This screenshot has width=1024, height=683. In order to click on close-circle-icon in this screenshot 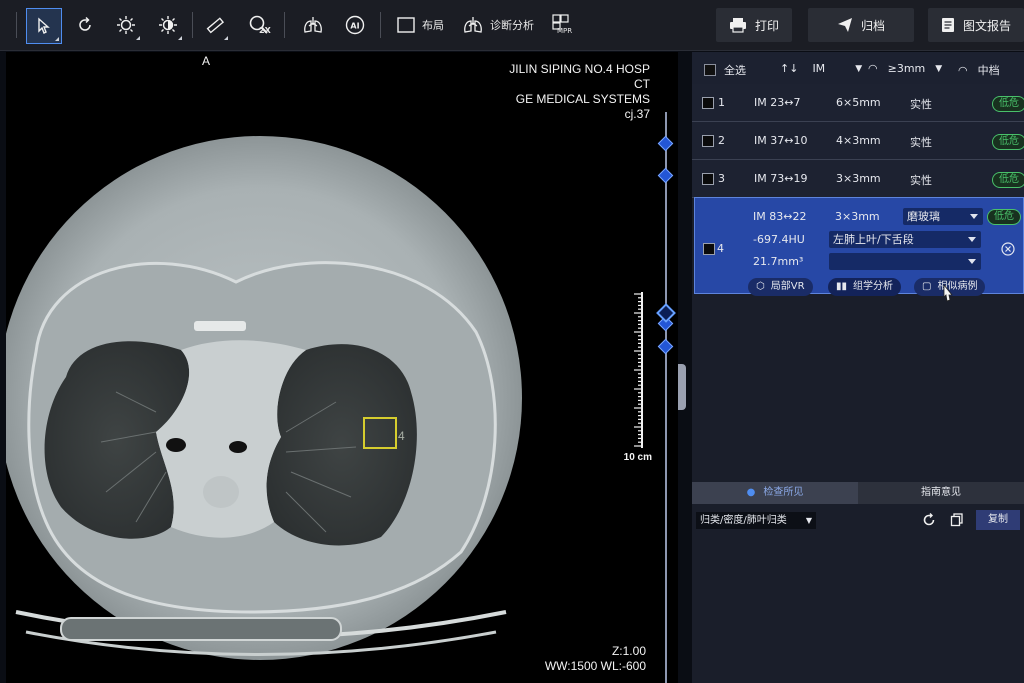, I will do `click(1008, 249)`.